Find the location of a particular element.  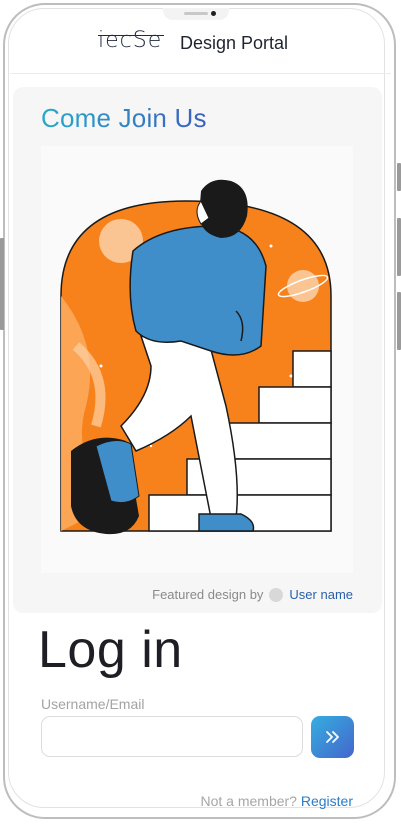

submit-button is located at coordinates (332, 737).